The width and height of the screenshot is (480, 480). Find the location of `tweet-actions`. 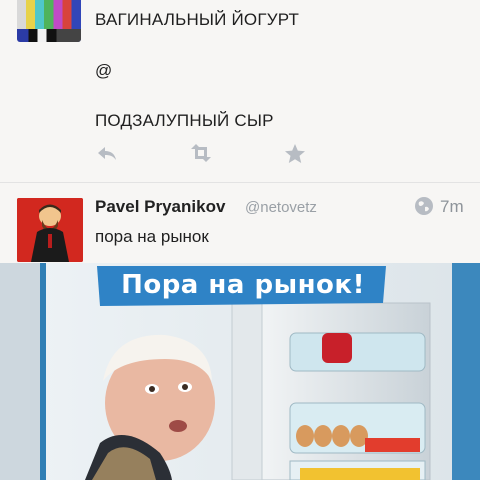

tweet-actions is located at coordinates (205, 154).